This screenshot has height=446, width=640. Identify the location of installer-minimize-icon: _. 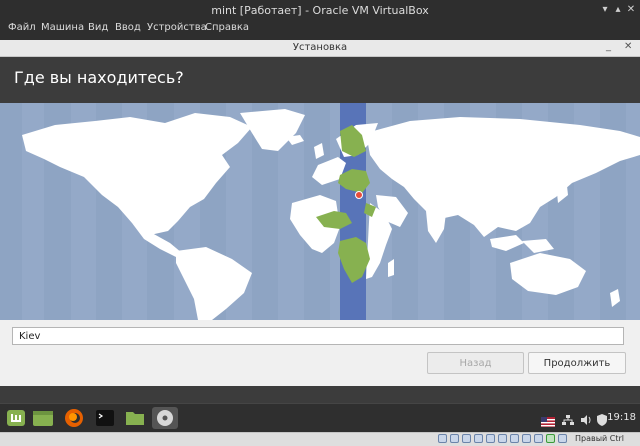
(608, 46).